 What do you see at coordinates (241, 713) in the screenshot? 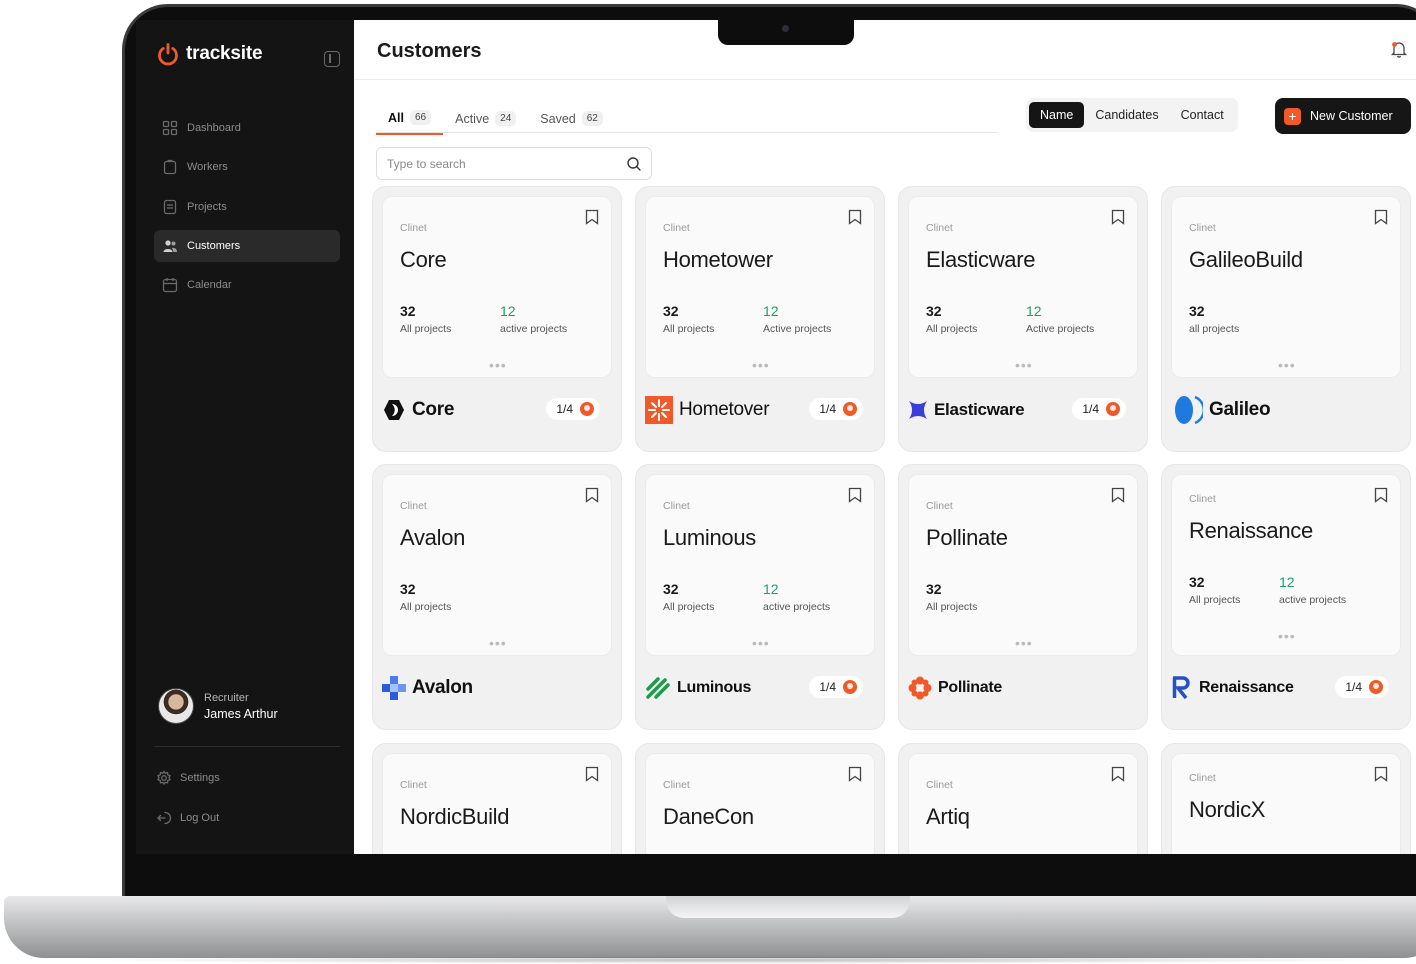
I see `user-name: James Arthur` at bounding box center [241, 713].